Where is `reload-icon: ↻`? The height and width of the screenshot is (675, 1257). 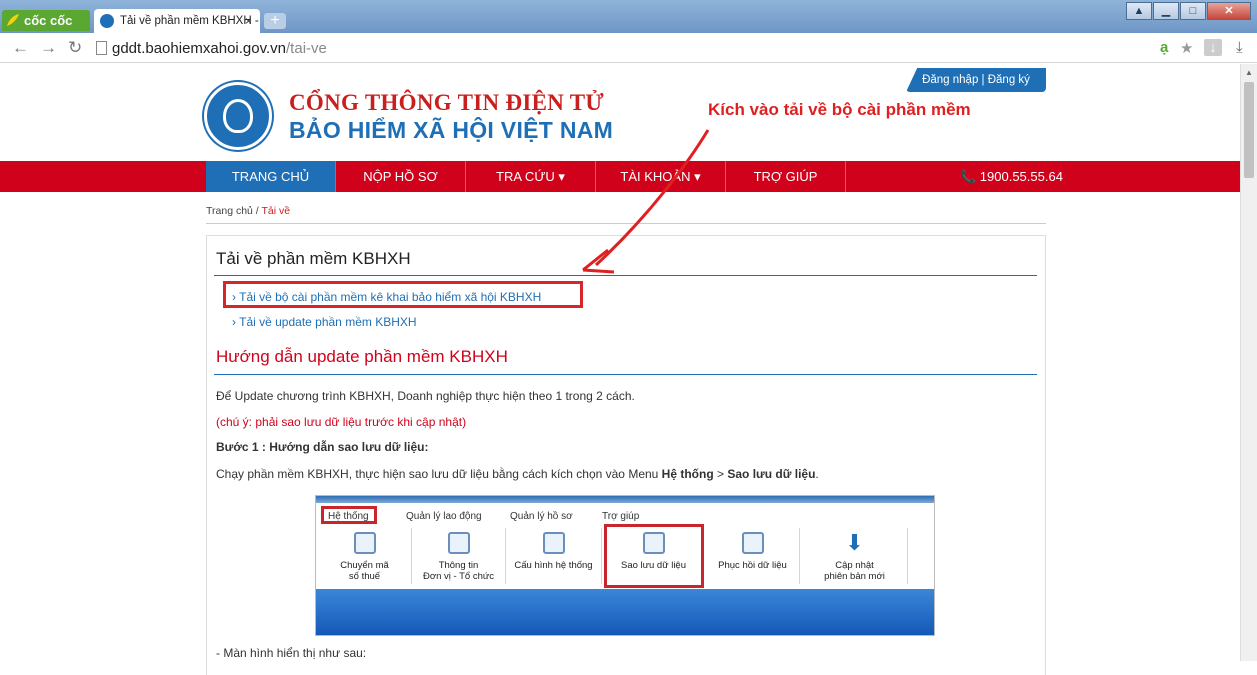 reload-icon: ↻ is located at coordinates (75, 48).